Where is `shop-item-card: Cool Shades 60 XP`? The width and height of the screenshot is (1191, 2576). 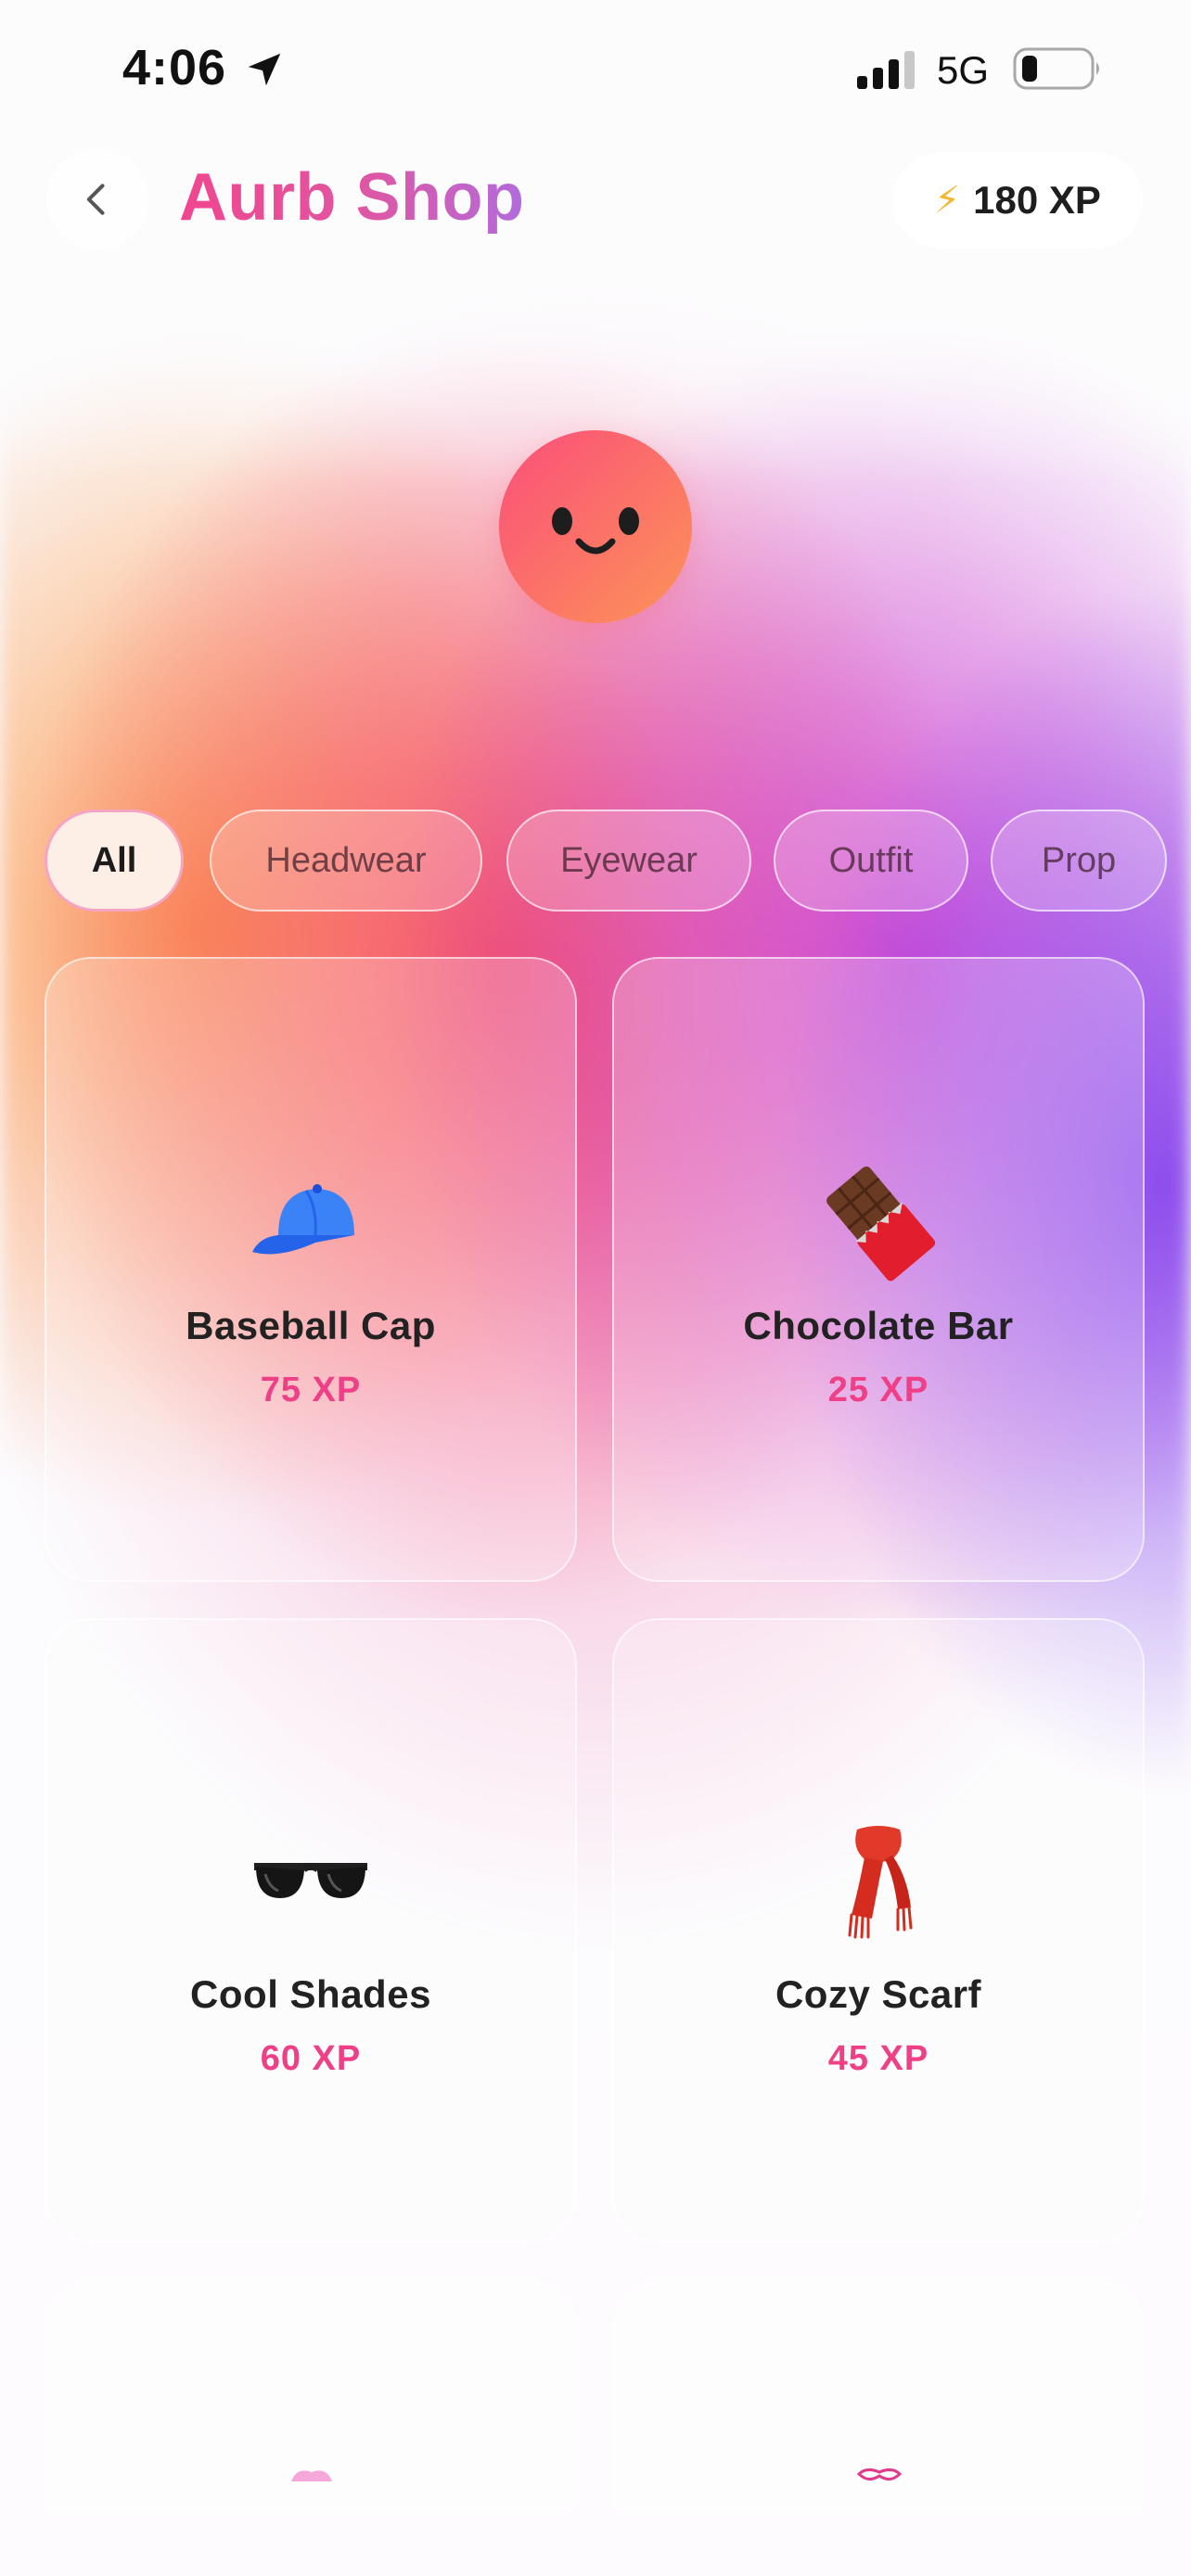 shop-item-card: Cool Shades 60 XP is located at coordinates (311, 1930).